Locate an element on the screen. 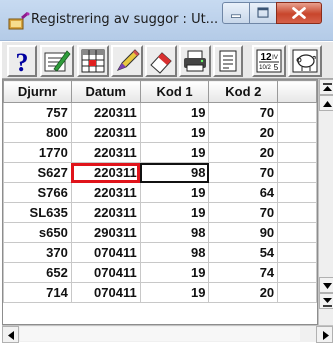 Image resolution: width=333 pixels, height=351 pixels. scroll-bottom-icon is located at coordinates (327, 302).